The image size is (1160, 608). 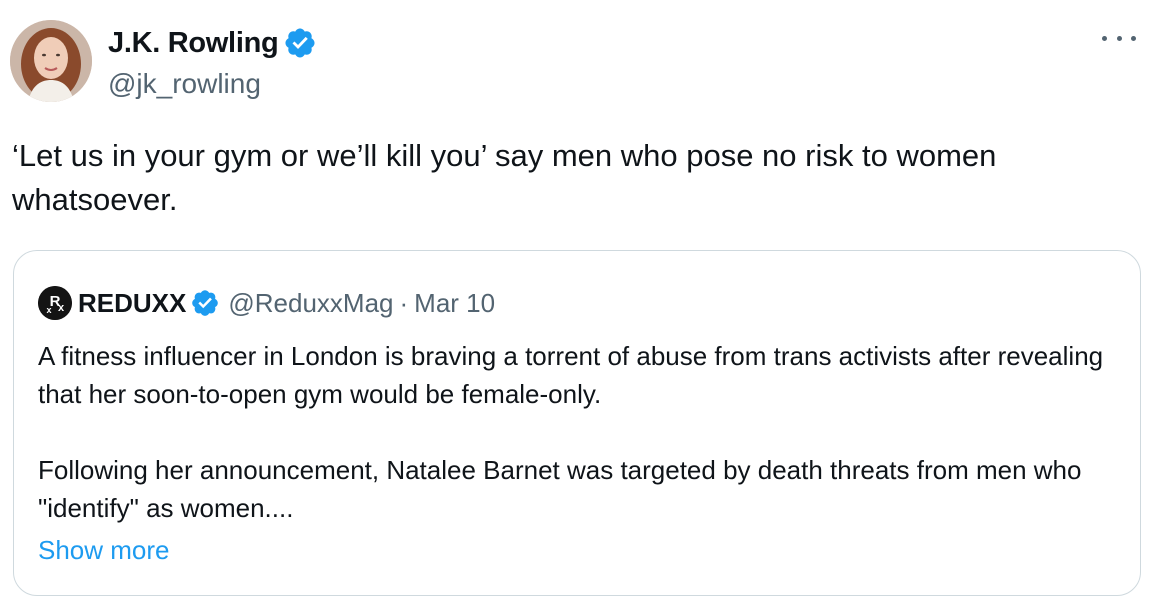 What do you see at coordinates (212, 62) in the screenshot?
I see `author-info: J.K. Rowling @jk_rowling` at bounding box center [212, 62].